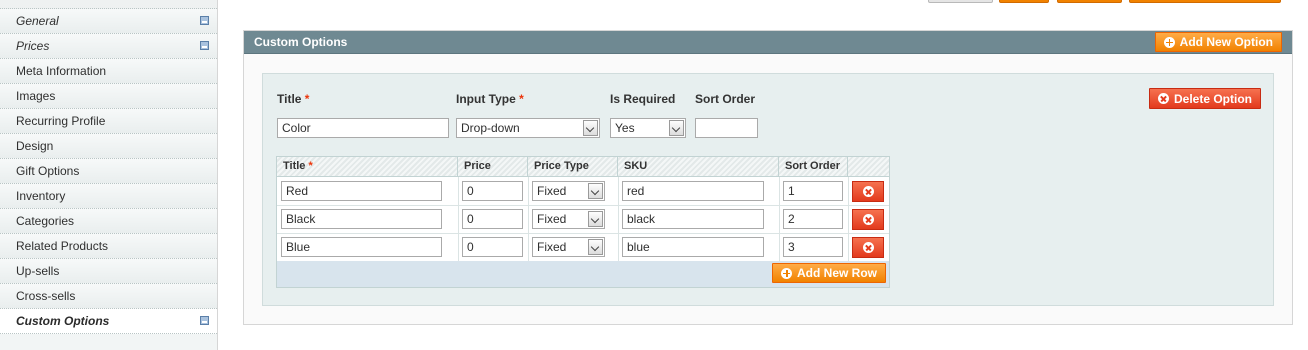 This screenshot has width=1308, height=350. I want to click on sidebar-item-label: Custom Options, so click(63, 321).